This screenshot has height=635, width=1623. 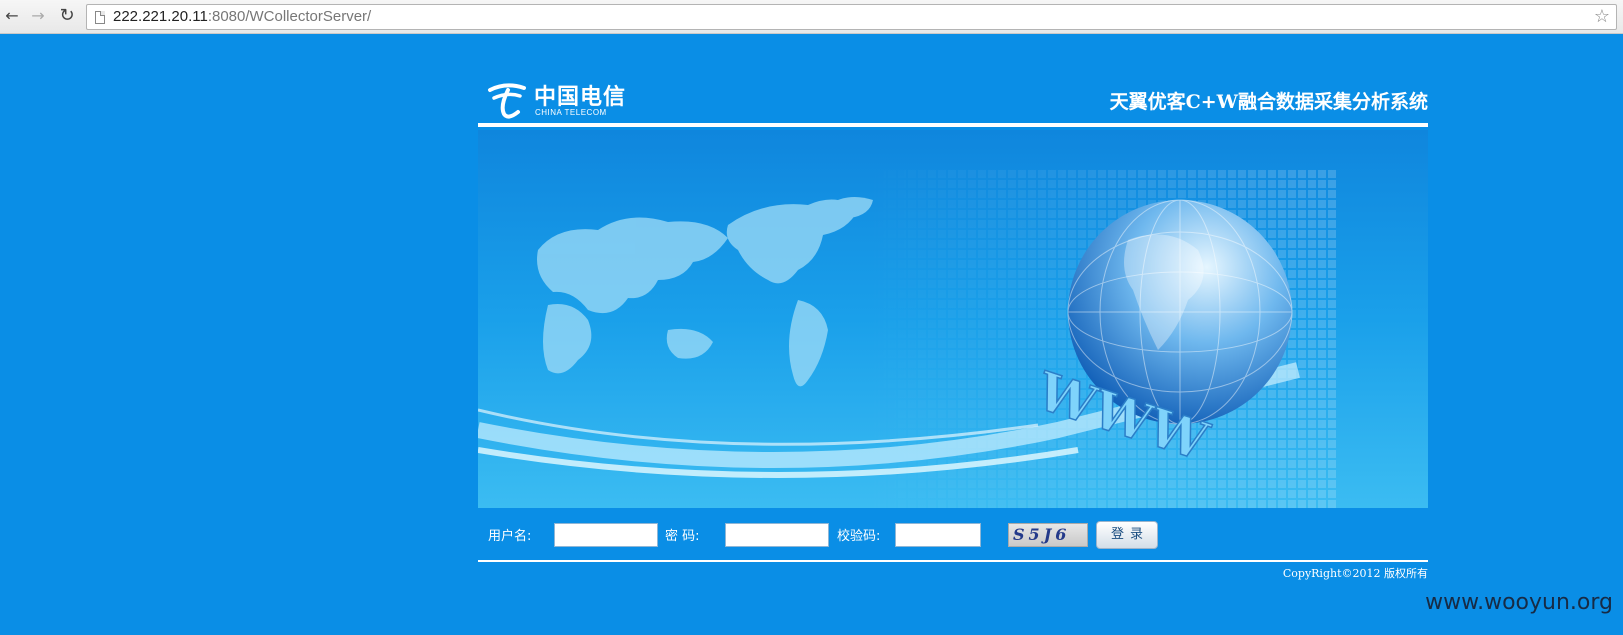 I want to click on forward-arrow-icon: →, so click(x=38, y=16).